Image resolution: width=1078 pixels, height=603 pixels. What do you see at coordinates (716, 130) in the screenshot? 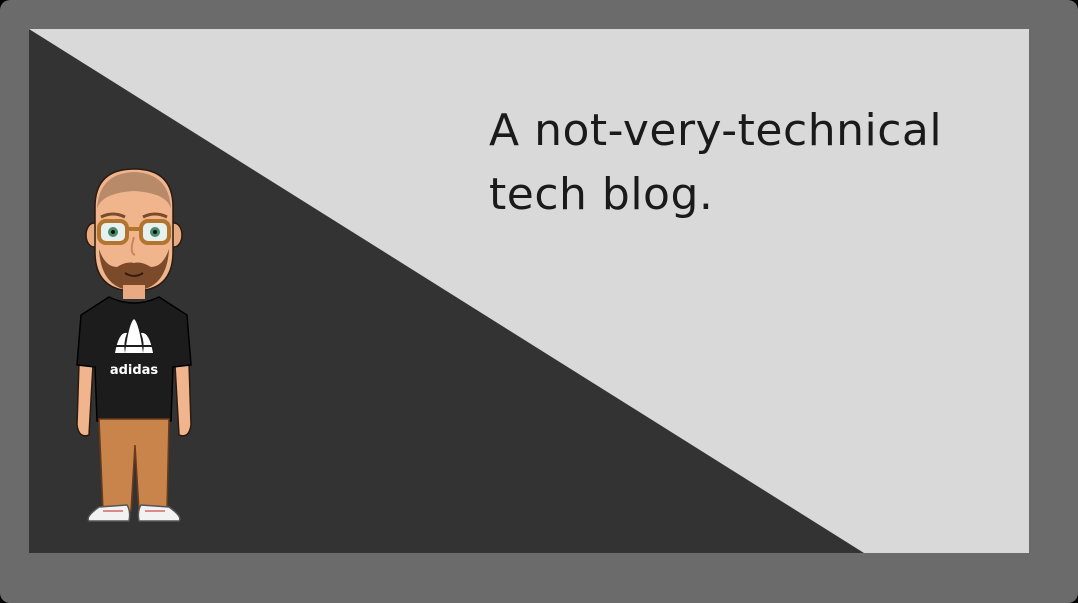
I see `tagline-line-1: A not-very-technical` at bounding box center [716, 130].